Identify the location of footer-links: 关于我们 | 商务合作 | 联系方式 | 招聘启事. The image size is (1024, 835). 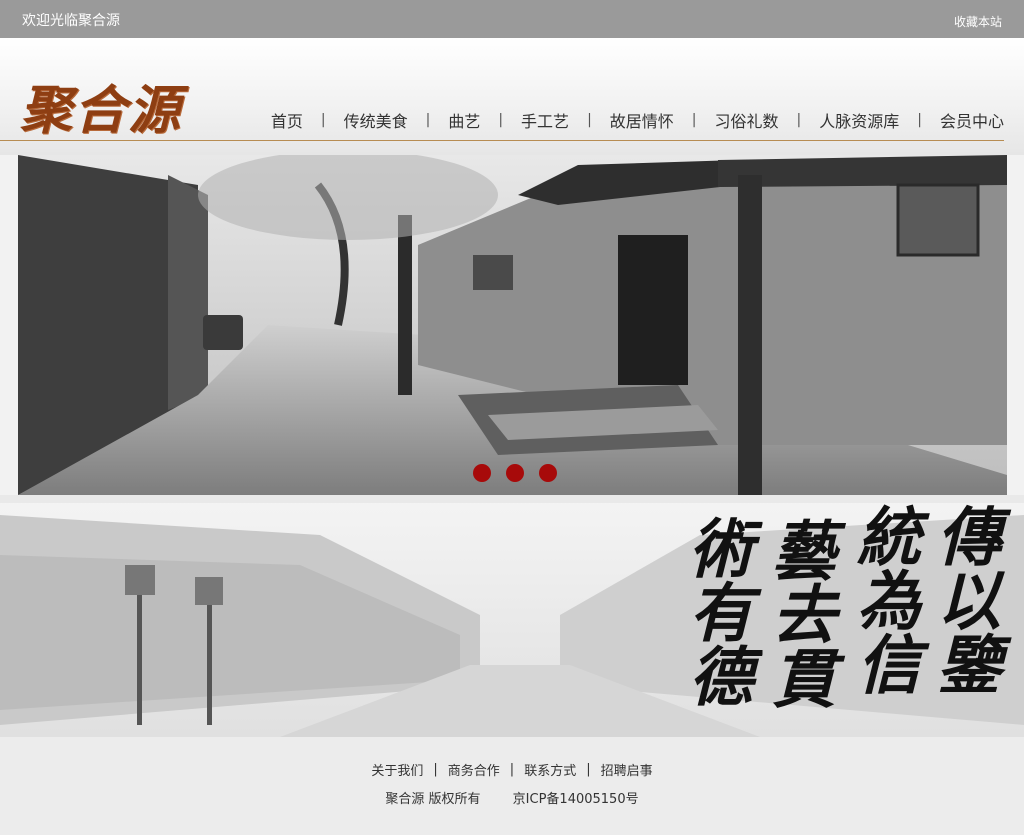
(512, 769).